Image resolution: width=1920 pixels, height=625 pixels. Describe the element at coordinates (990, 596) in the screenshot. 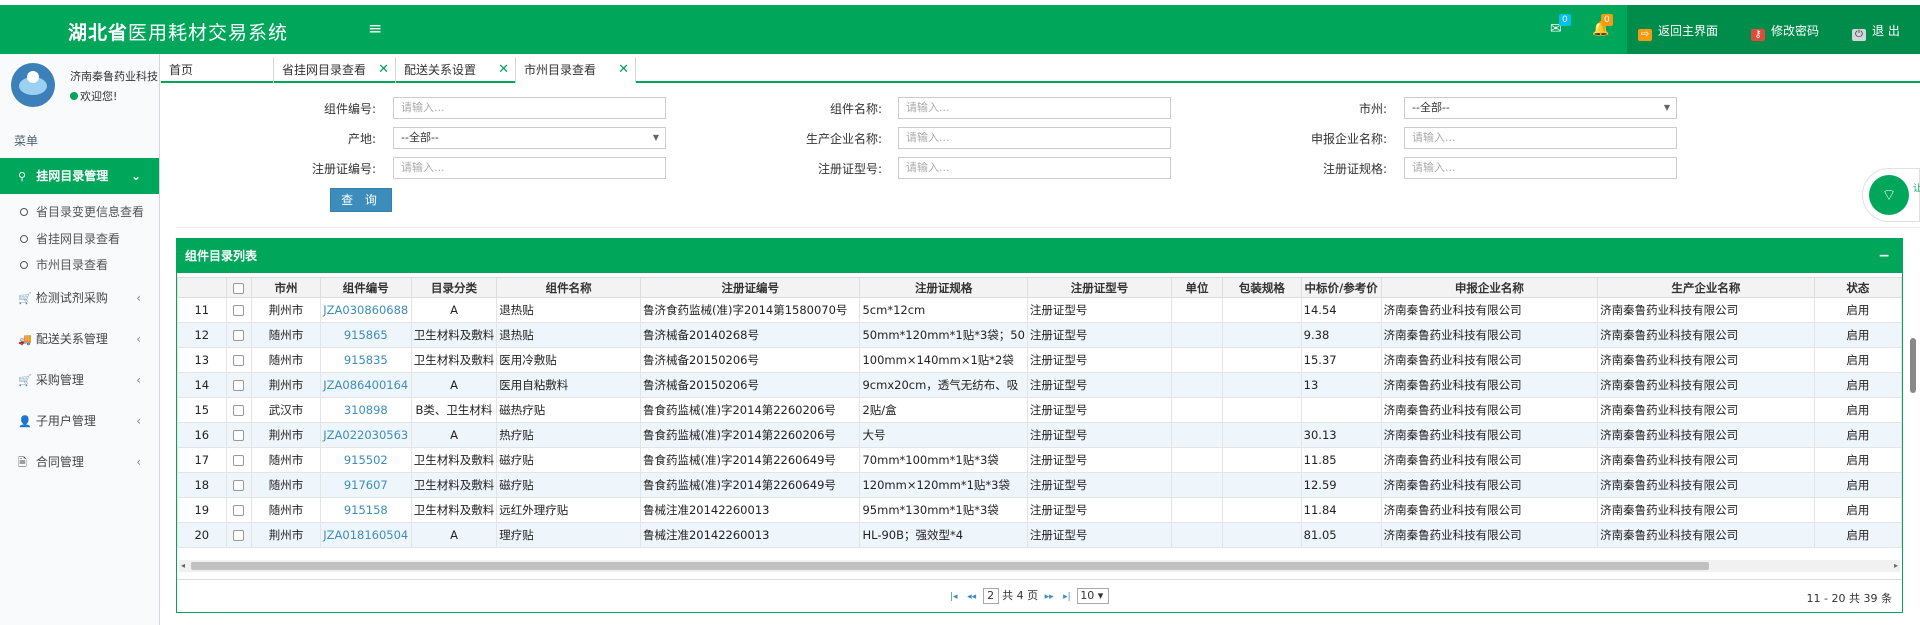

I see `page-number-input: 2` at that location.